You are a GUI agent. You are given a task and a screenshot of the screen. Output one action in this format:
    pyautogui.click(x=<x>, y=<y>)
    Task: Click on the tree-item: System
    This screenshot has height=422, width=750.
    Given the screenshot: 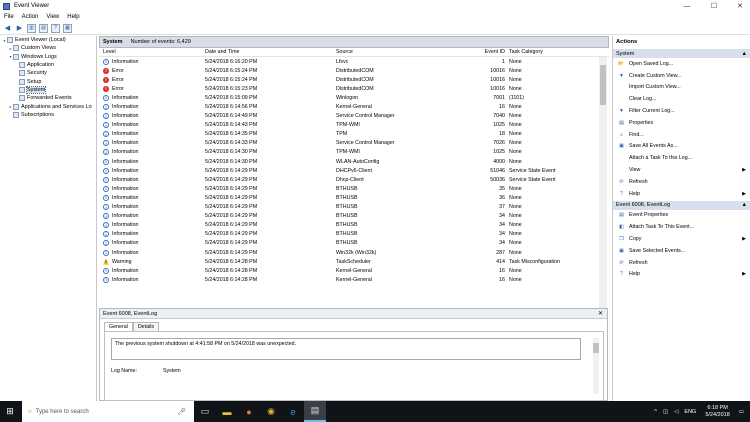 What is the action you would take?
    pyautogui.click(x=48, y=89)
    